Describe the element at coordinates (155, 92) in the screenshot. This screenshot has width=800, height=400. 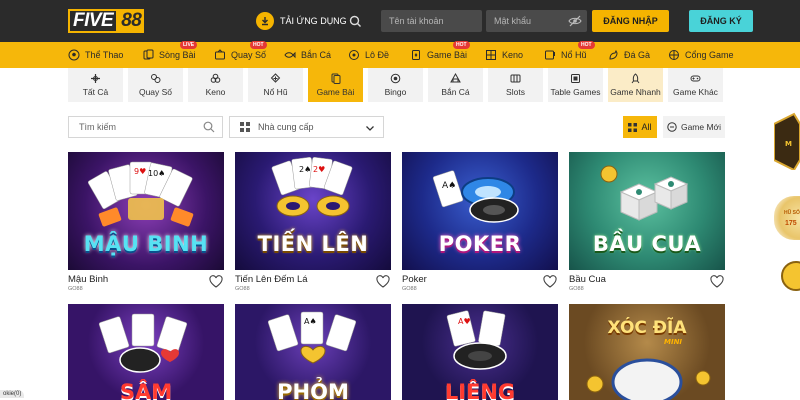
I see `category-label: Quay Số` at that location.